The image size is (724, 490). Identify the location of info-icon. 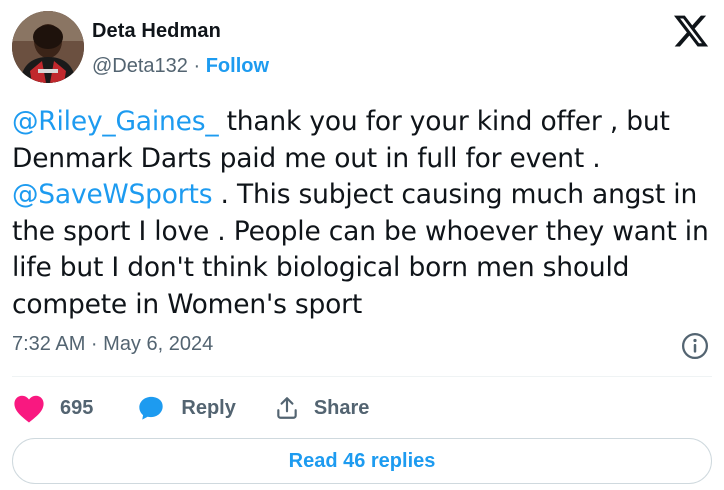
(695, 346).